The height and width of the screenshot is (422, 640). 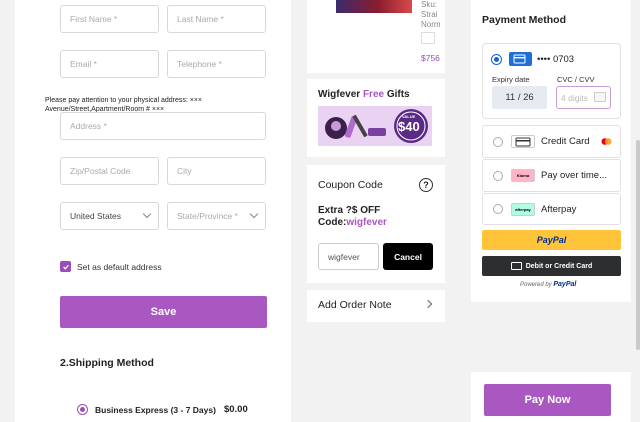 What do you see at coordinates (409, 126) in the screenshot?
I see `banner-value: $40` at bounding box center [409, 126].